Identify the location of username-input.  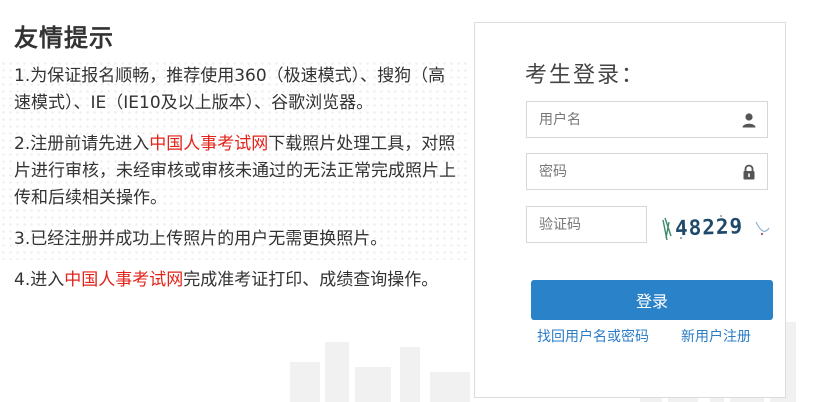
(647, 119).